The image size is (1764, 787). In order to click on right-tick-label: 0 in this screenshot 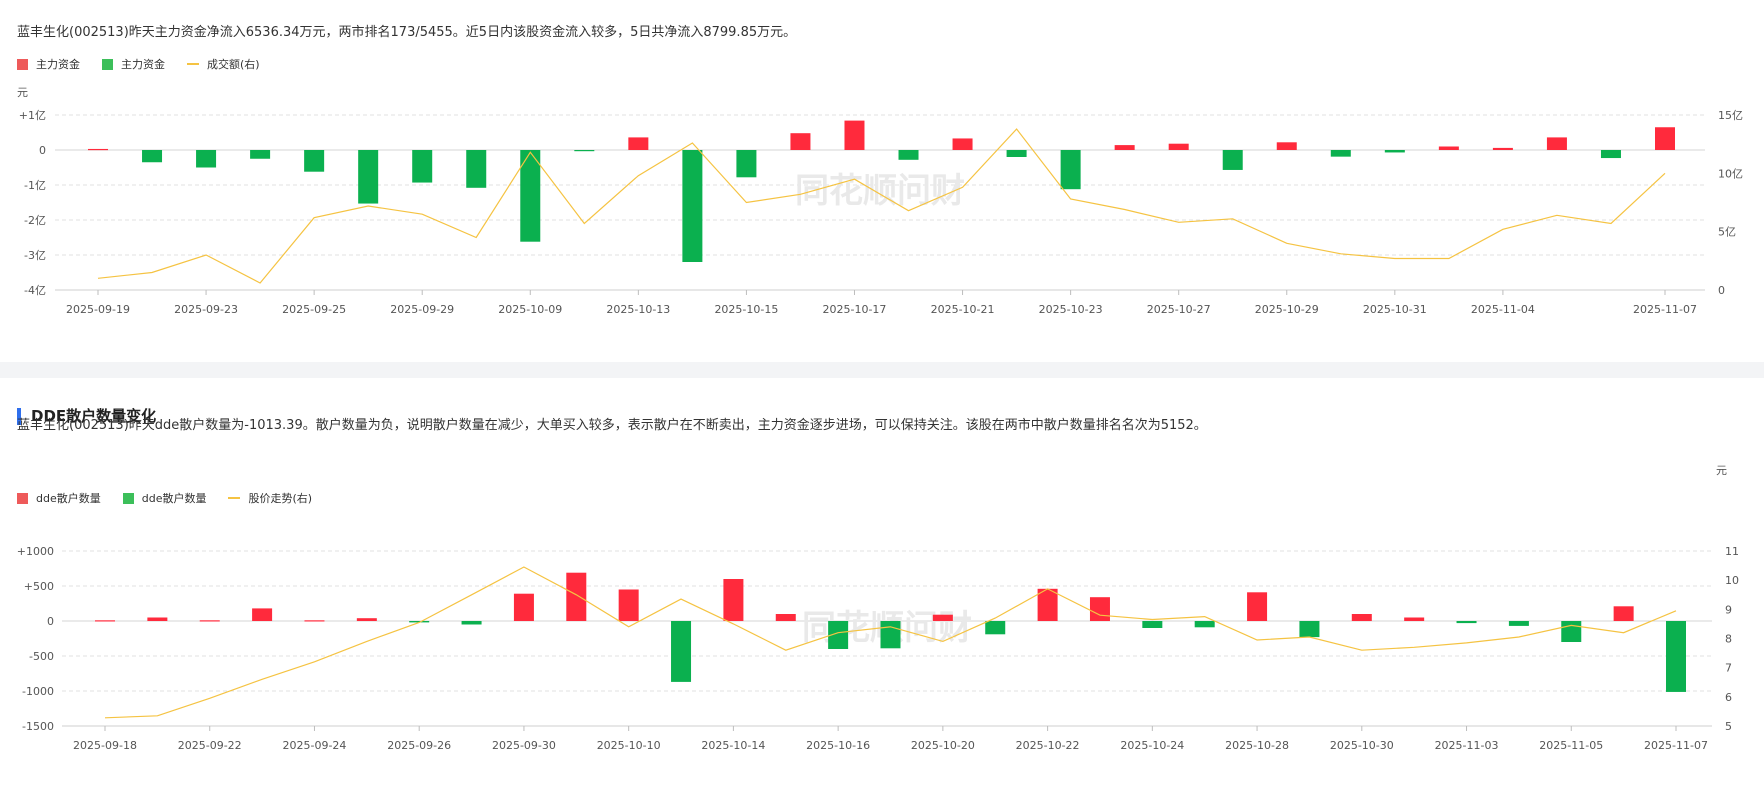, I will do `click(1721, 290)`.